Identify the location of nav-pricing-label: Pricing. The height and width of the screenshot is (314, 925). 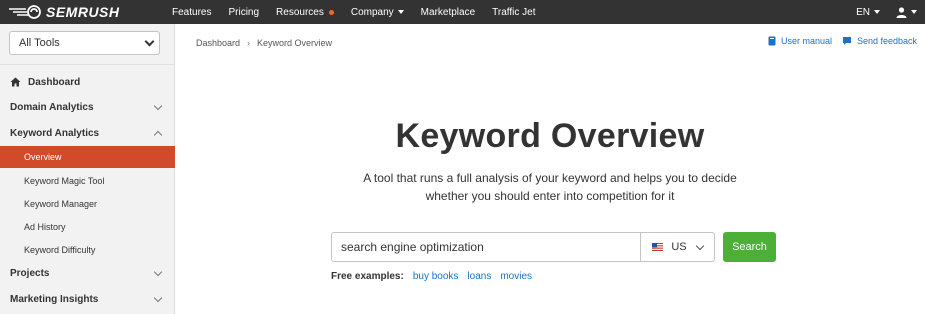
(244, 12).